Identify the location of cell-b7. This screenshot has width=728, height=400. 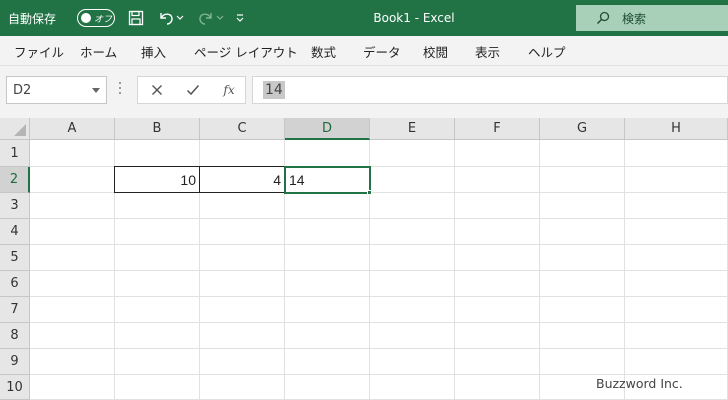
(157, 310).